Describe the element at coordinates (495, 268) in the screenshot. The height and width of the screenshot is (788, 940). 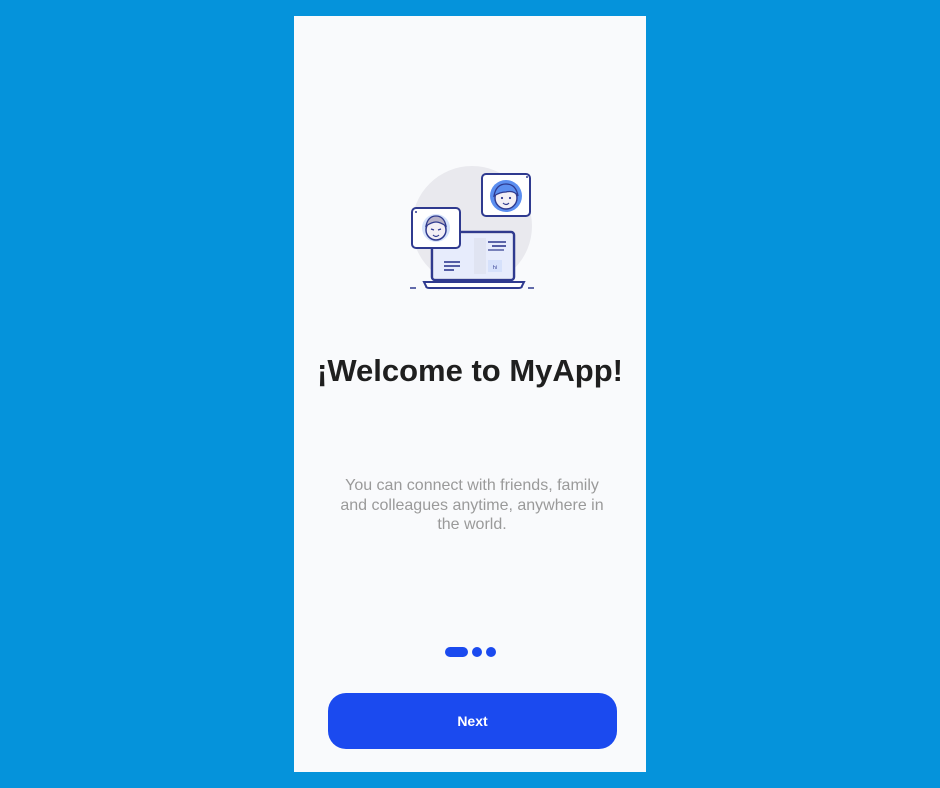
I see `illustration-badge: hi` at that location.